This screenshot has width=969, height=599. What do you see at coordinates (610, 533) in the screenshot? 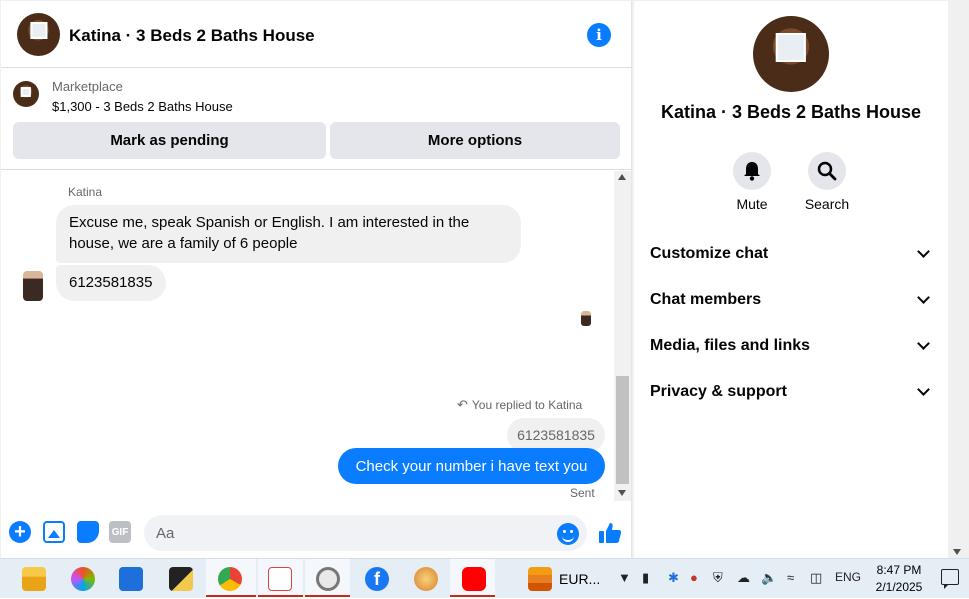
I see `thumbs-up-icon` at bounding box center [610, 533].